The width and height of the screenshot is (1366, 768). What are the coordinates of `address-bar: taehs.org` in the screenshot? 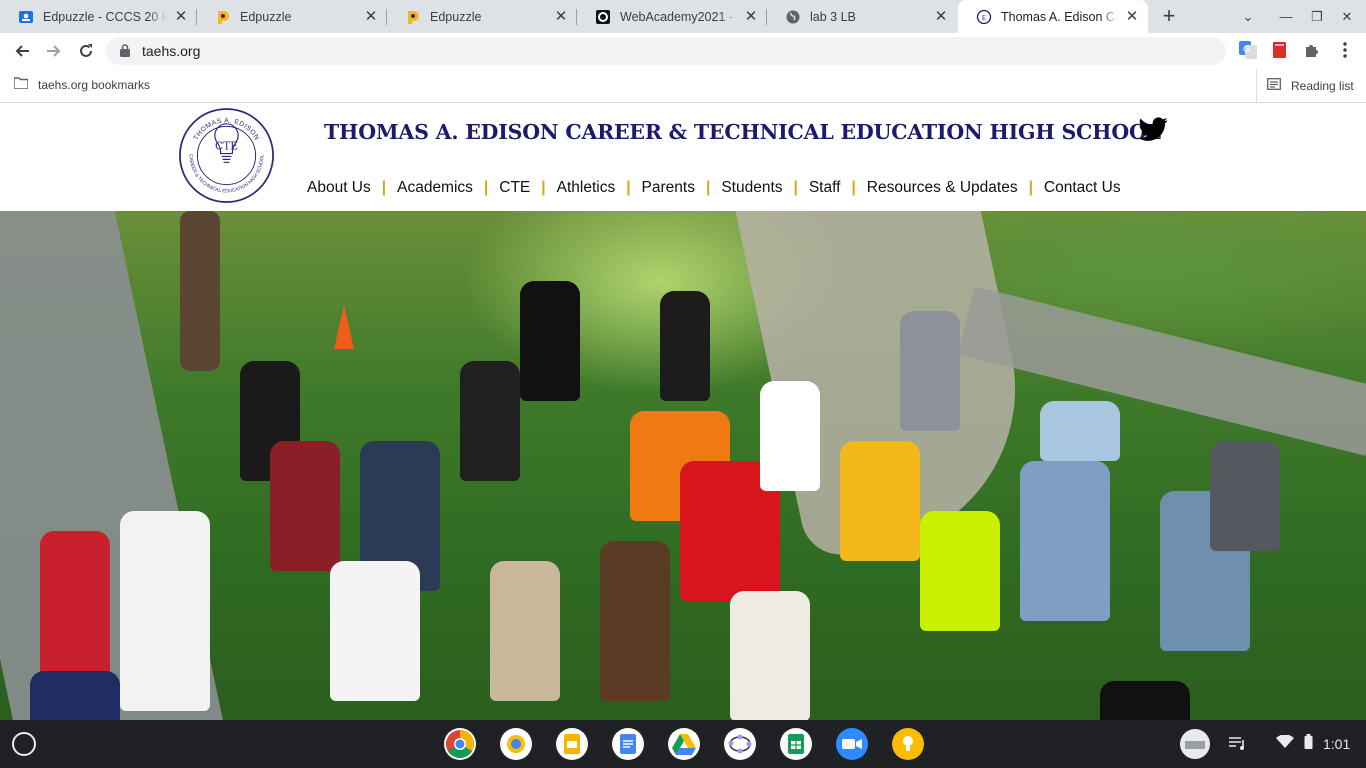 It's located at (666, 51).